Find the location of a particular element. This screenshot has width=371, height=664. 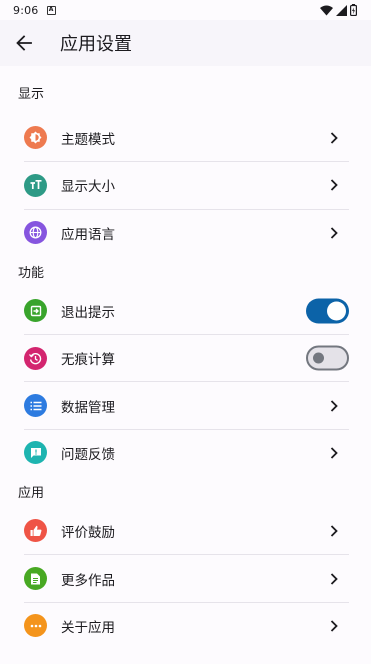

theme-icon is located at coordinates (35, 138).